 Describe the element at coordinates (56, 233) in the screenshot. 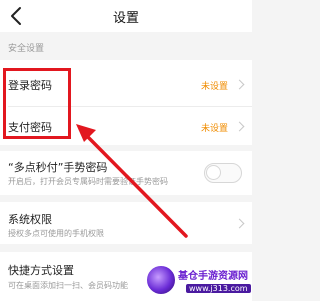

I see `system-permissions-description: 授权多点可使用的手机权限` at that location.